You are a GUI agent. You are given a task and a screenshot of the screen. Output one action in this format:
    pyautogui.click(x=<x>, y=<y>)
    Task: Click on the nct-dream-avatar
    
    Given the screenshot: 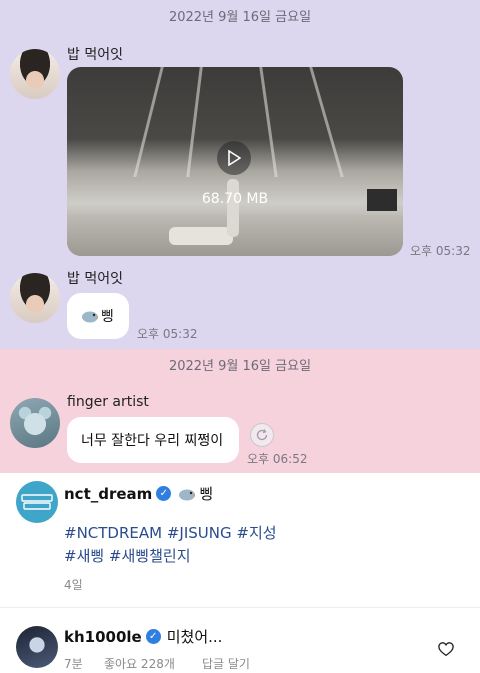 What is the action you would take?
    pyautogui.click(x=37, y=502)
    